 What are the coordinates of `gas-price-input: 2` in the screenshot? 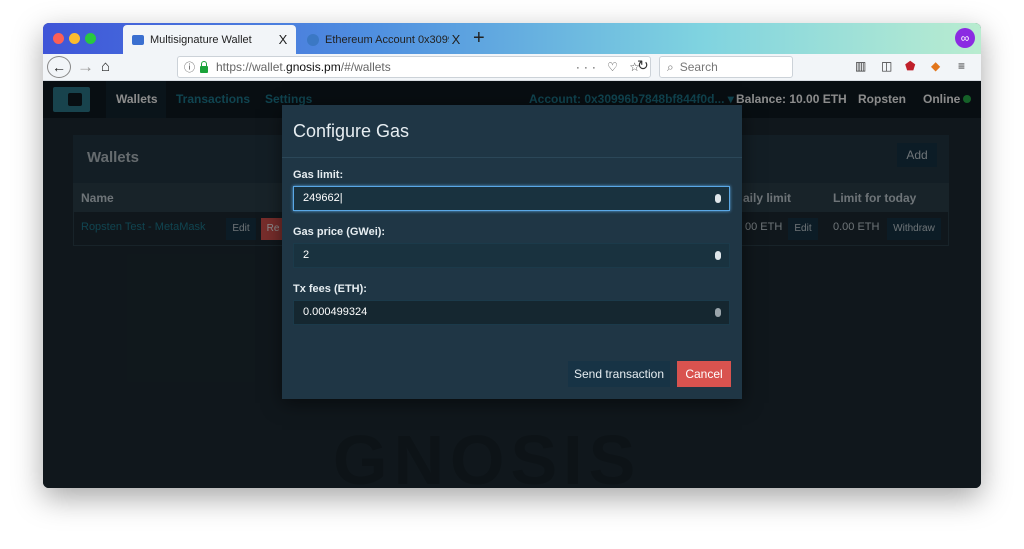 It's located at (511, 255).